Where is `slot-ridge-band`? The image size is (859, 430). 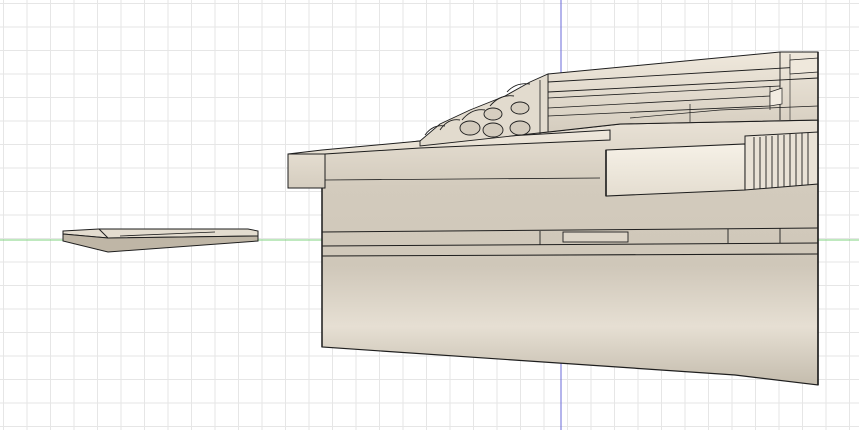 slot-ridge-band is located at coordinates (781, 161).